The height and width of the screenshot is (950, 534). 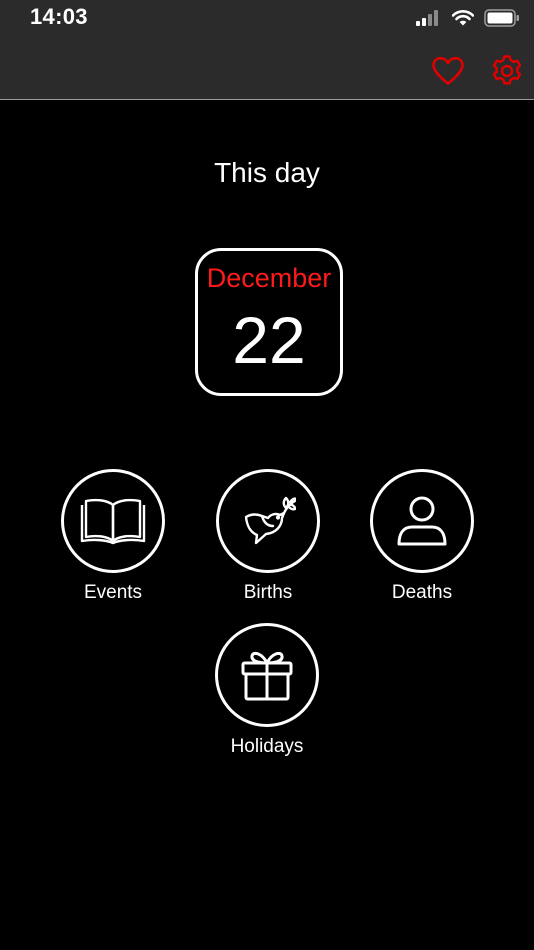 I want to click on events-label: Events, so click(x=113, y=592).